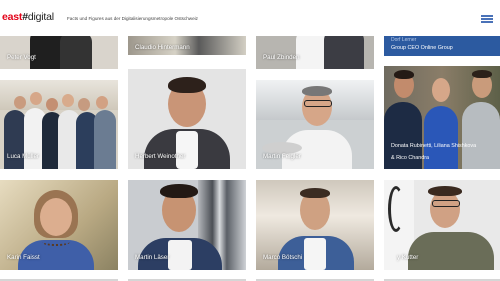 Image resolution: width=500 pixels, height=281 pixels. What do you see at coordinates (404, 40) in the screenshot?
I see `person-name: Dorf Lerner` at bounding box center [404, 40].